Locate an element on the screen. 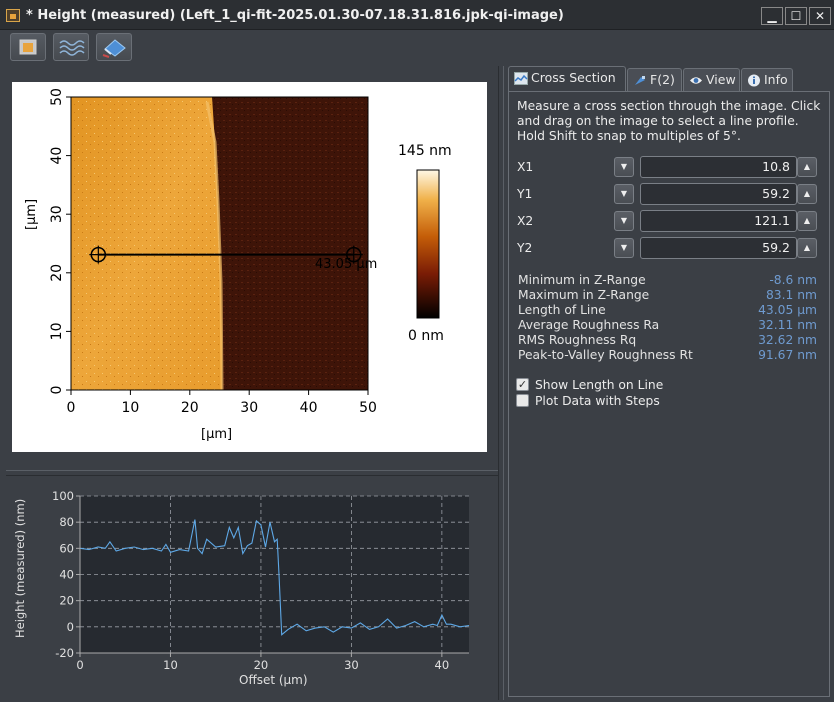 The image size is (834, 702). y2-field: 59.2 is located at coordinates (718, 248).